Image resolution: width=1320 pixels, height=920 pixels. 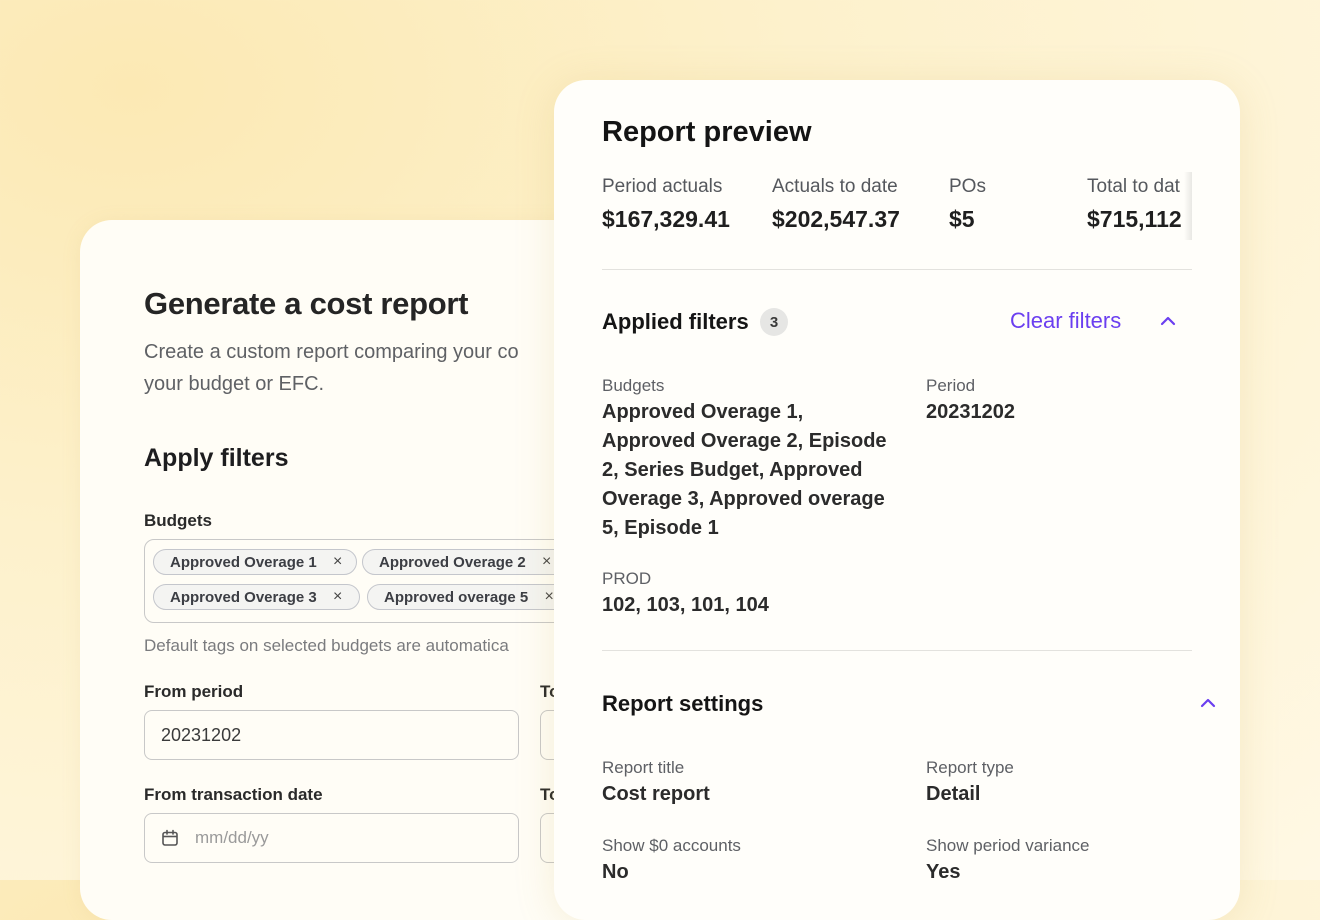 I want to click on clear-filters-button: Clear filters, so click(x=1065, y=321).